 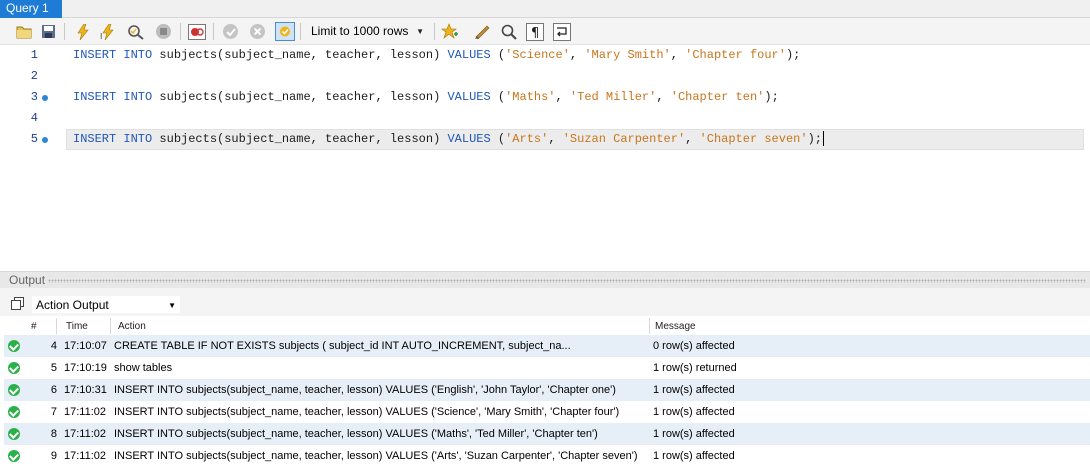 I want to click on copy-icon, so click(x=17, y=303).